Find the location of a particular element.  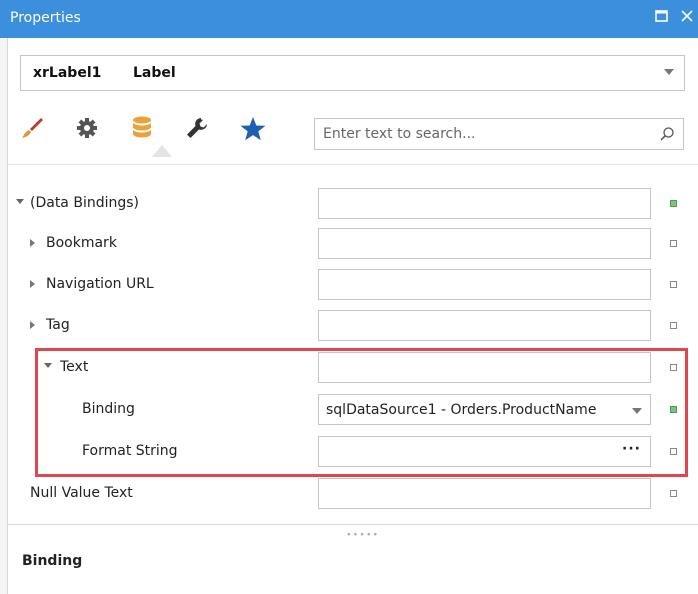

tab-design is located at coordinates (197, 131).